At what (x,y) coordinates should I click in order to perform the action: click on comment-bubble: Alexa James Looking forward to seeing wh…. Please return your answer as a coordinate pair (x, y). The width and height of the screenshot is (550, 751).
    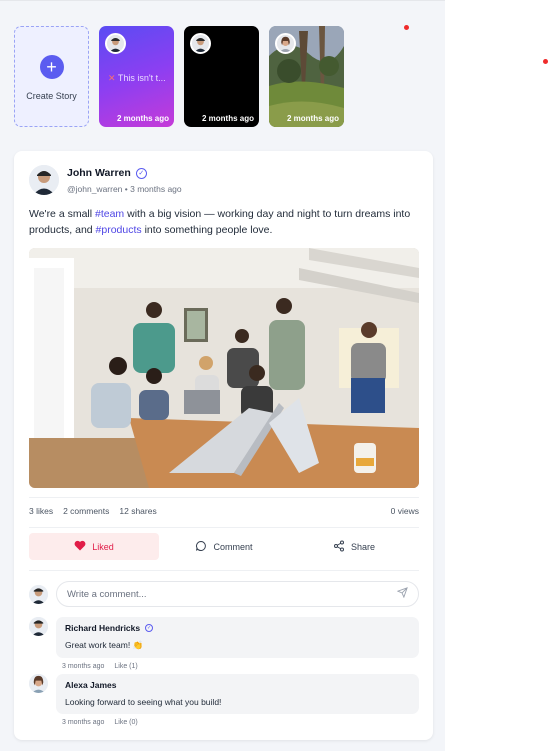
    Looking at the image, I should click on (237, 694).